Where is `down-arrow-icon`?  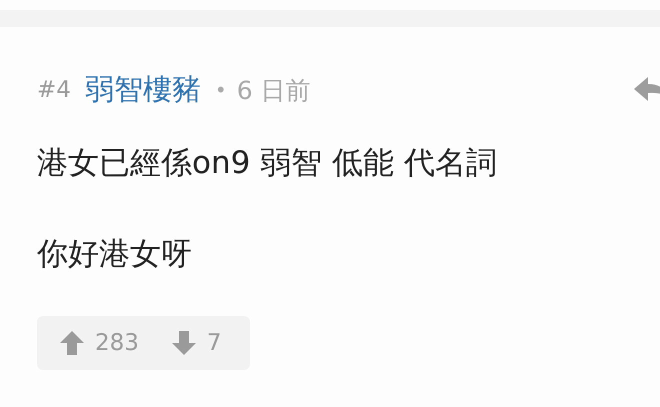
down-arrow-icon is located at coordinates (183, 343).